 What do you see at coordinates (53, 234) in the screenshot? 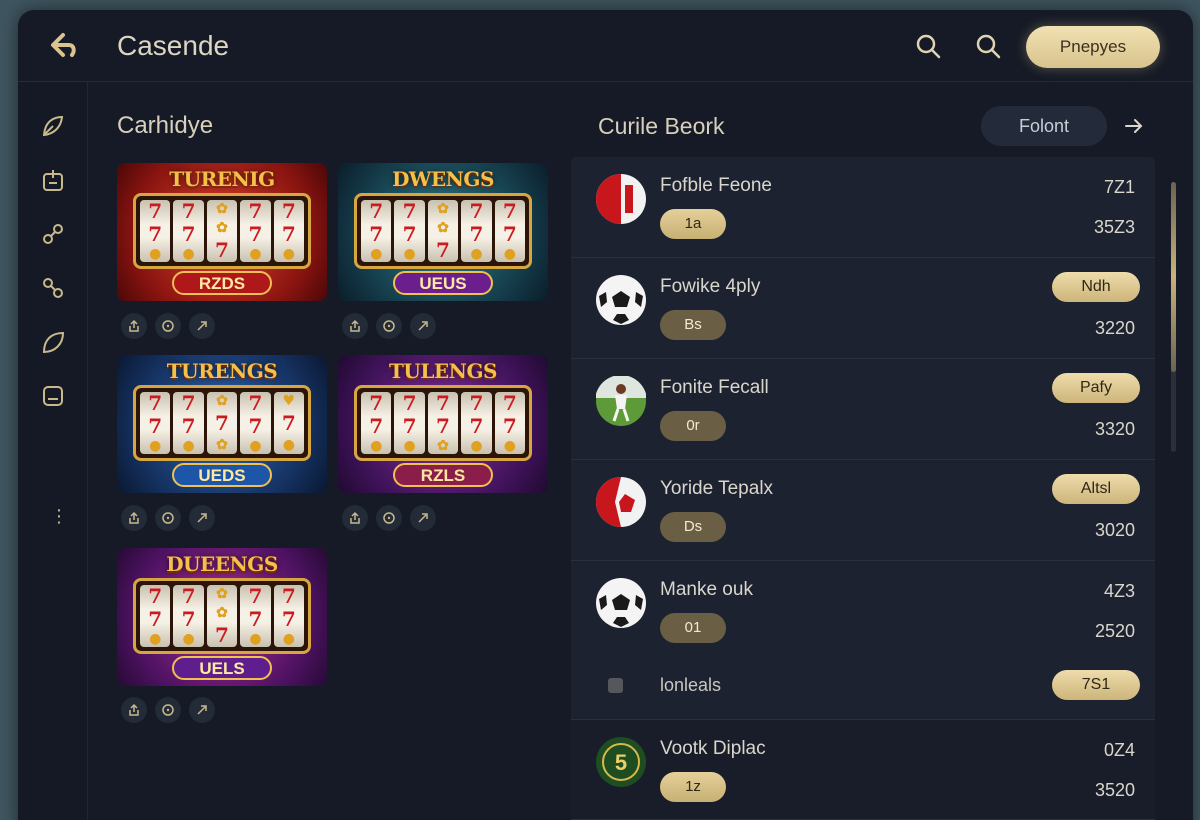
I see `link-icon` at bounding box center [53, 234].